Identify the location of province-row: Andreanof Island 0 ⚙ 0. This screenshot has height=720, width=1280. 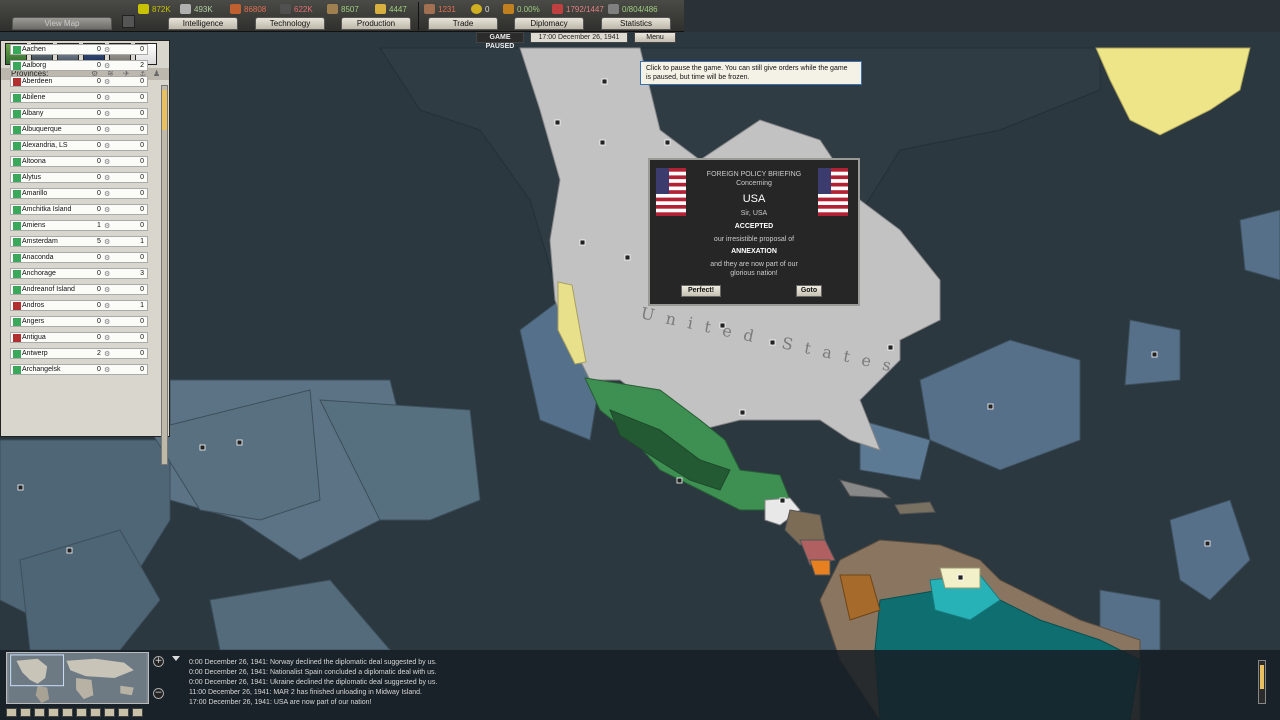
(79, 289).